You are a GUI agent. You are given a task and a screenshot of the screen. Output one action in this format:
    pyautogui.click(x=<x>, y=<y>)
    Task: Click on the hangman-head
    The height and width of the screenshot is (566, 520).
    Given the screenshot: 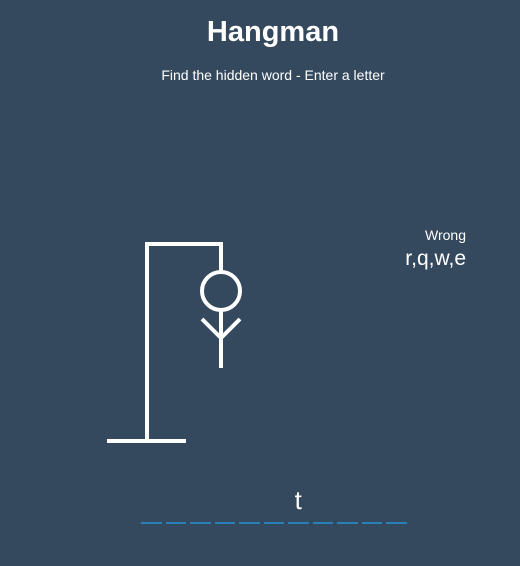 What is the action you would take?
    pyautogui.click(x=221, y=291)
    